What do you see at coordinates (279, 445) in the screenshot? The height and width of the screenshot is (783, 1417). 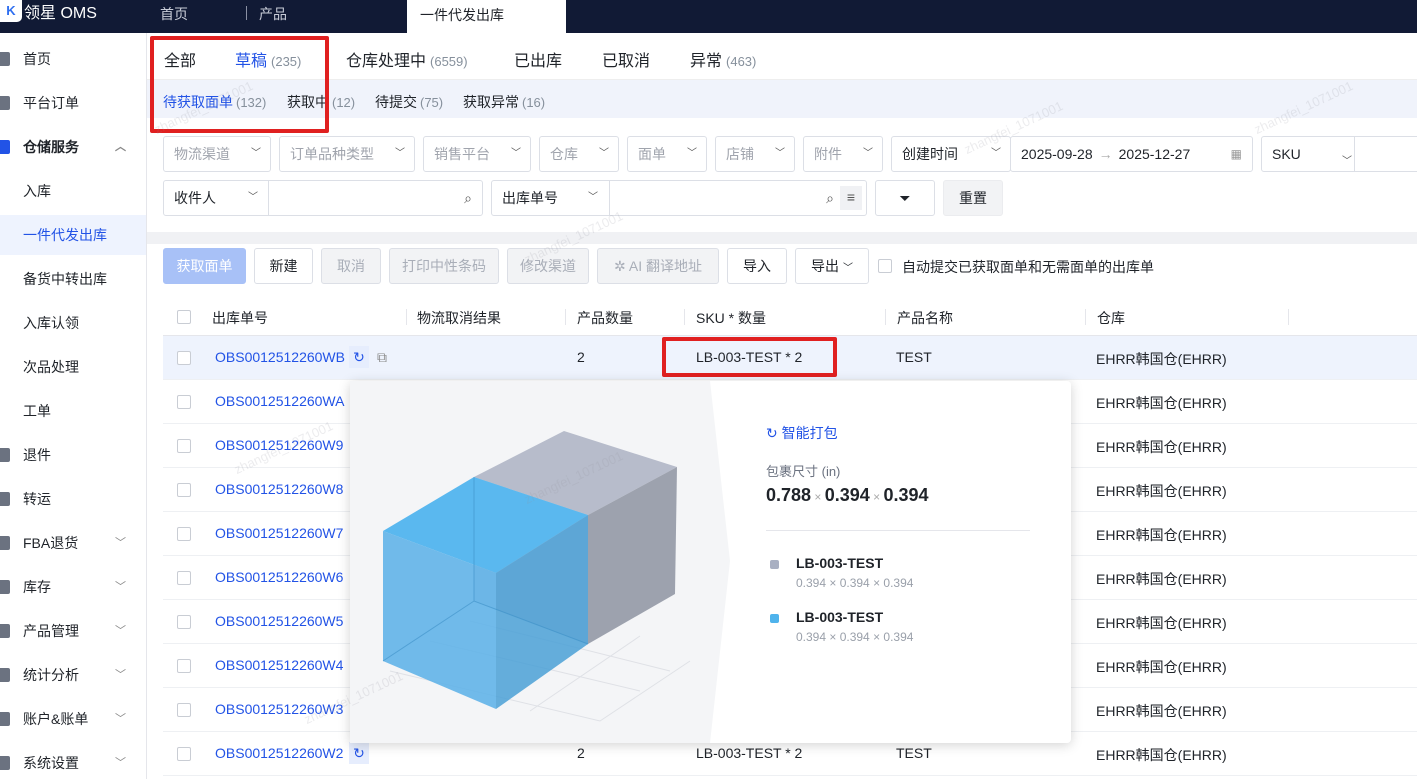 I see `order-no-link: OBS0012512260W9` at bounding box center [279, 445].